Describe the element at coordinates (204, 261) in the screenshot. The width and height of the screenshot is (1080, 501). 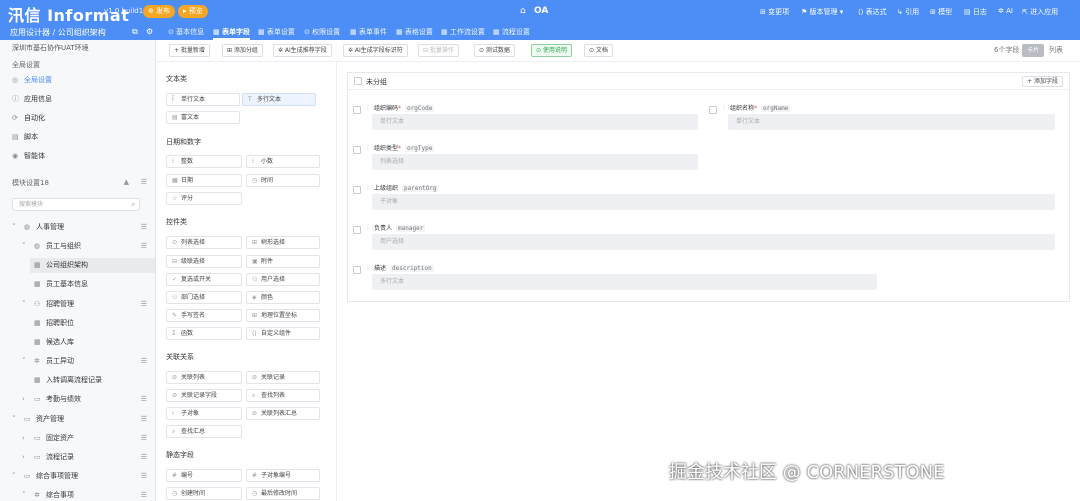
I see `palette-item: ⊟ 级联选择` at that location.